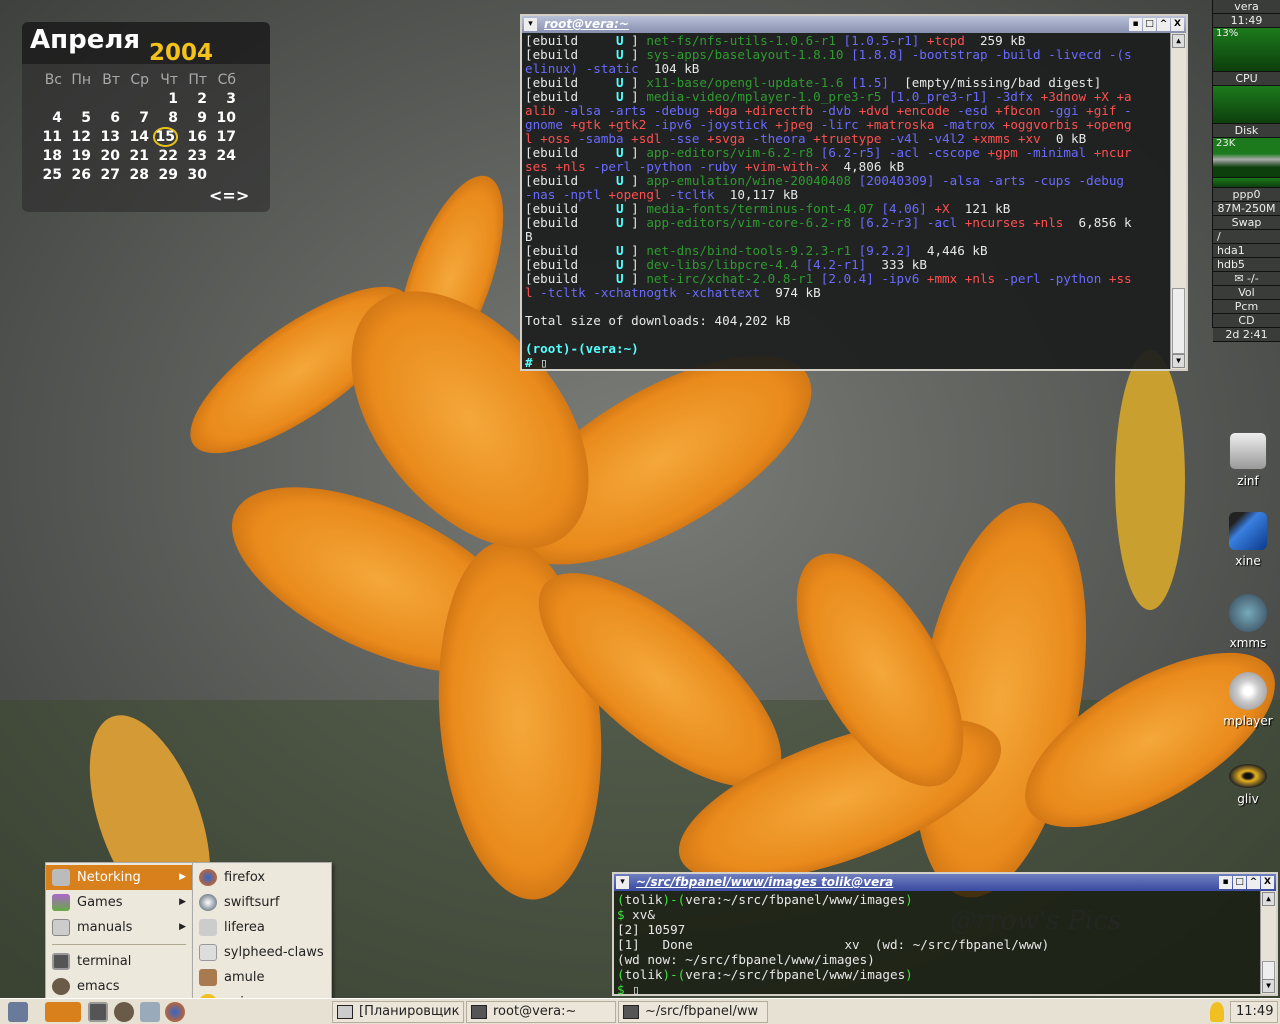 The width and height of the screenshot is (1280, 1024). What do you see at coordinates (541, 1012) in the screenshot?
I see `task-button-root-terminal: root@vera:~` at bounding box center [541, 1012].